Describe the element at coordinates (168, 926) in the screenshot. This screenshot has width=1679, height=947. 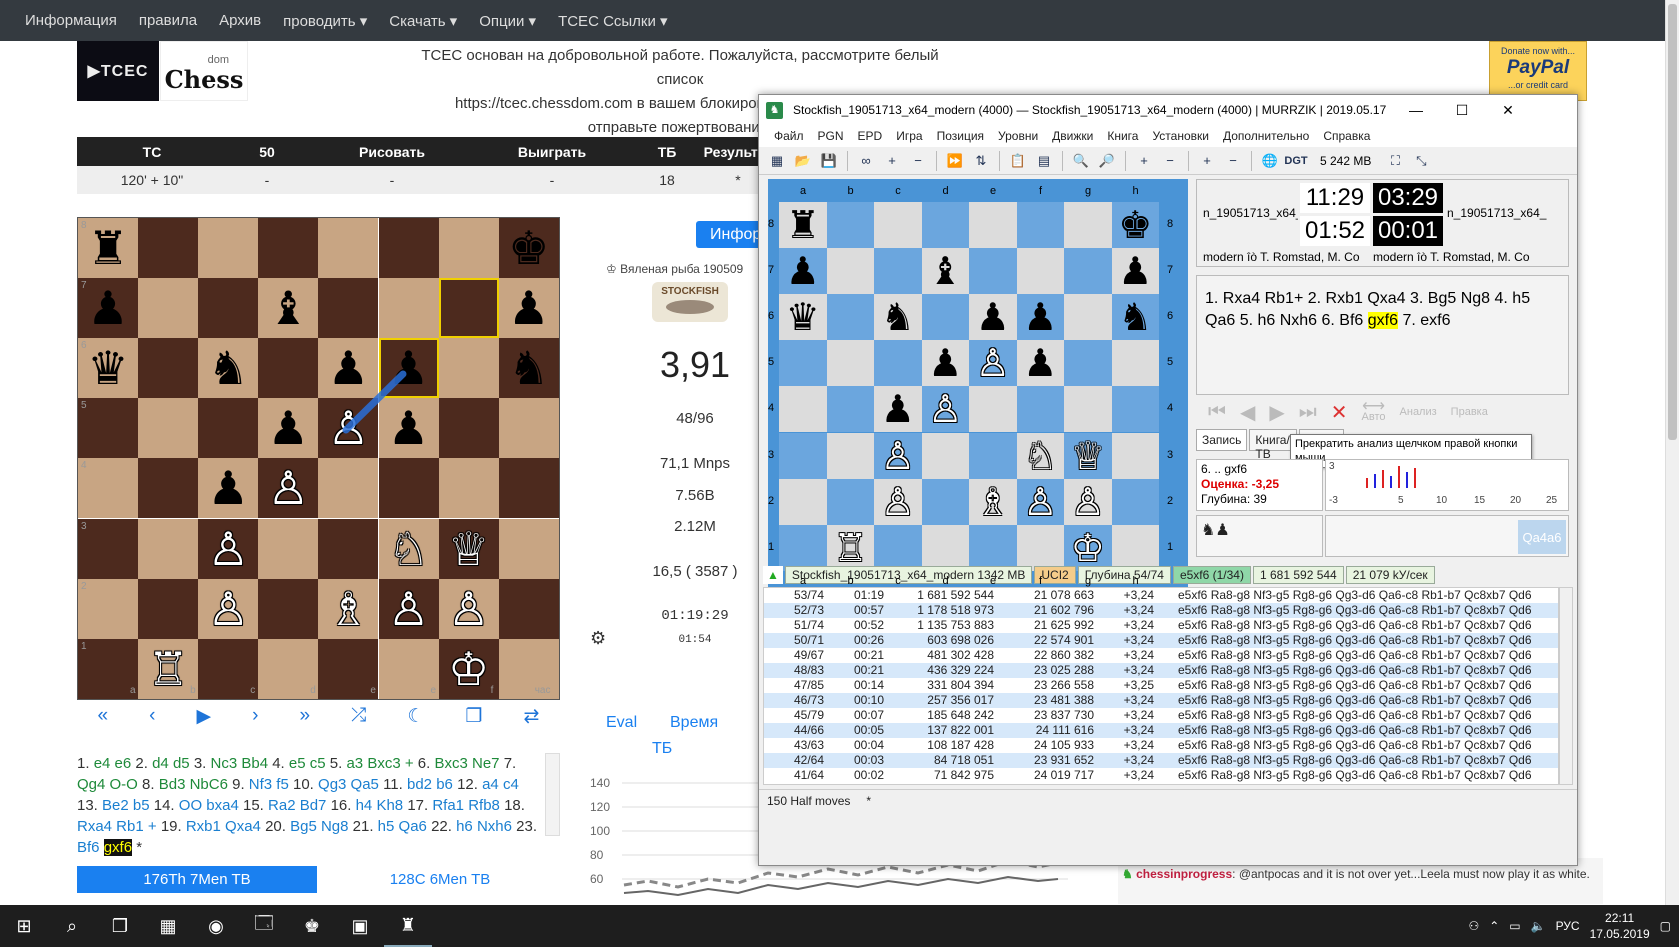
I see `calculator-icon: ▦` at that location.